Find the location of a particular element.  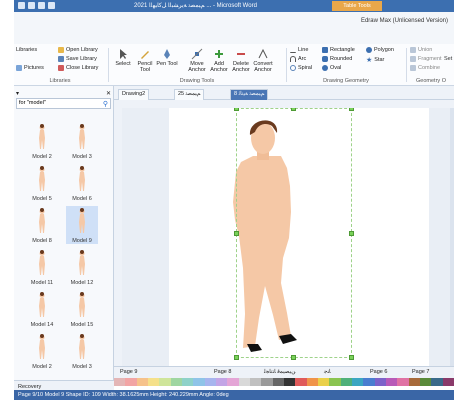

library-item: Model 14 is located at coordinates (42, 309).